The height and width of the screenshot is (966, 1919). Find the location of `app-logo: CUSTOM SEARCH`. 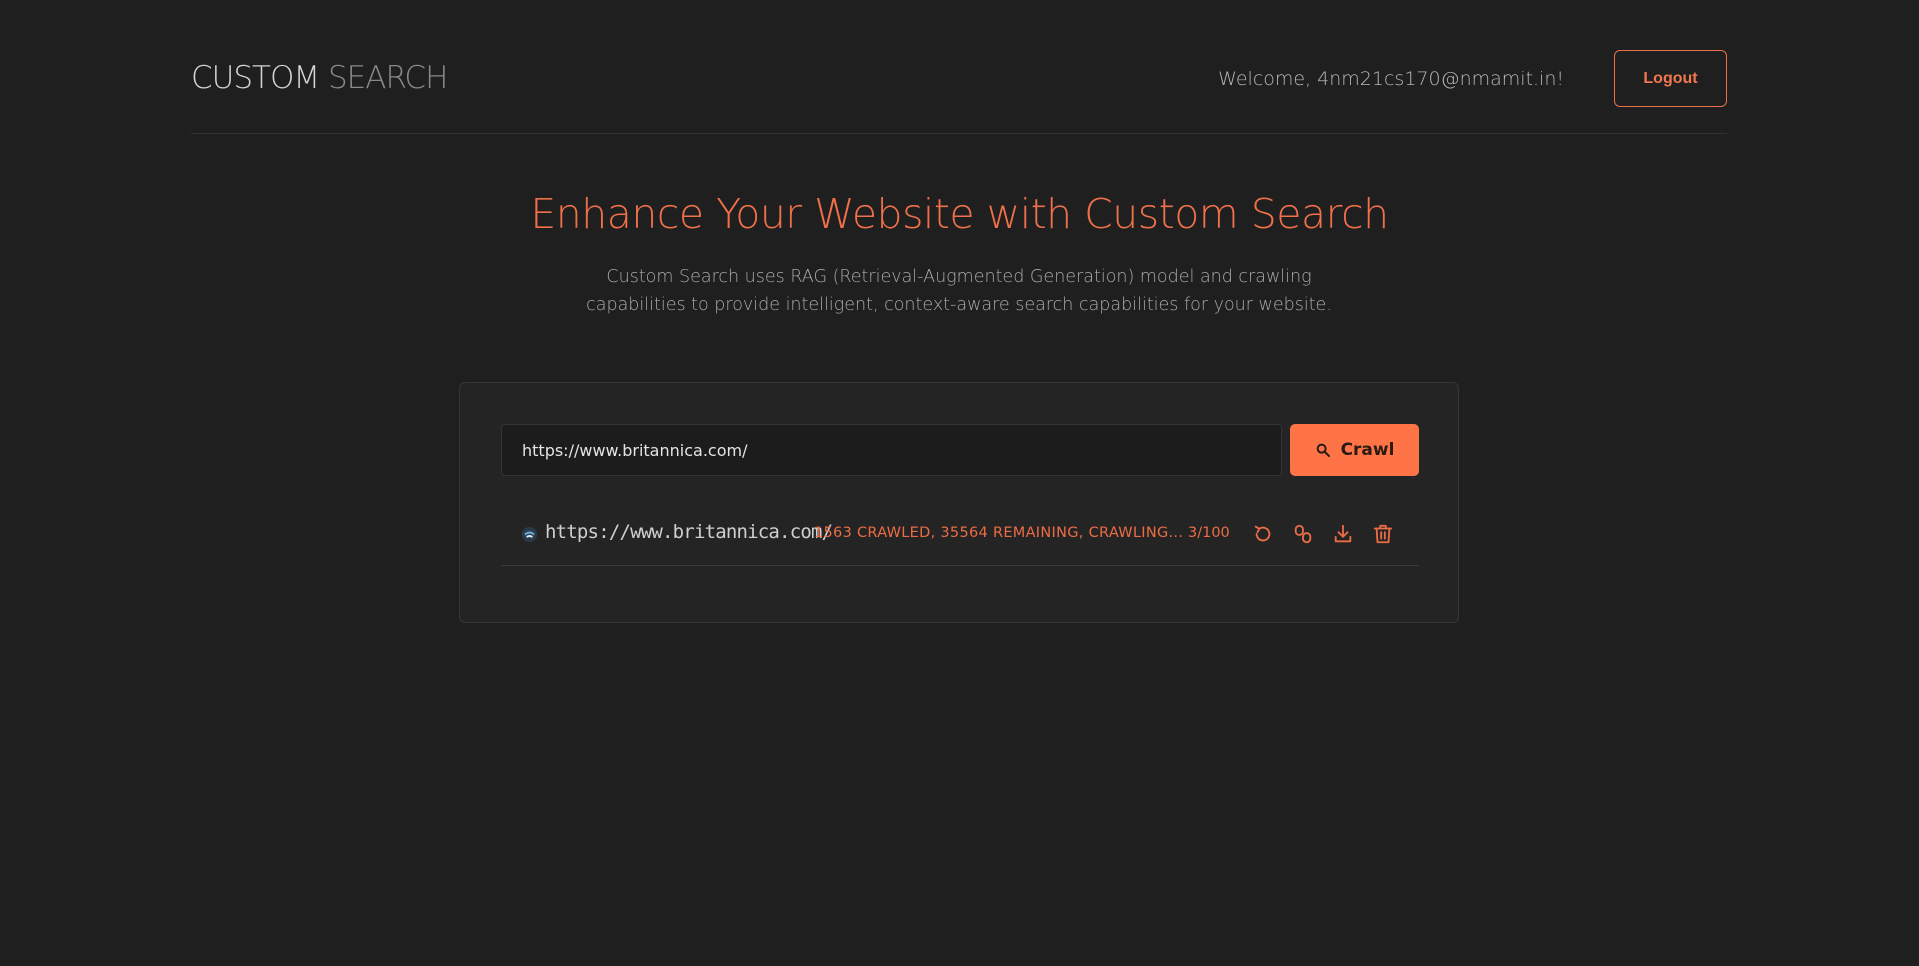

app-logo: CUSTOM SEARCH is located at coordinates (319, 78).